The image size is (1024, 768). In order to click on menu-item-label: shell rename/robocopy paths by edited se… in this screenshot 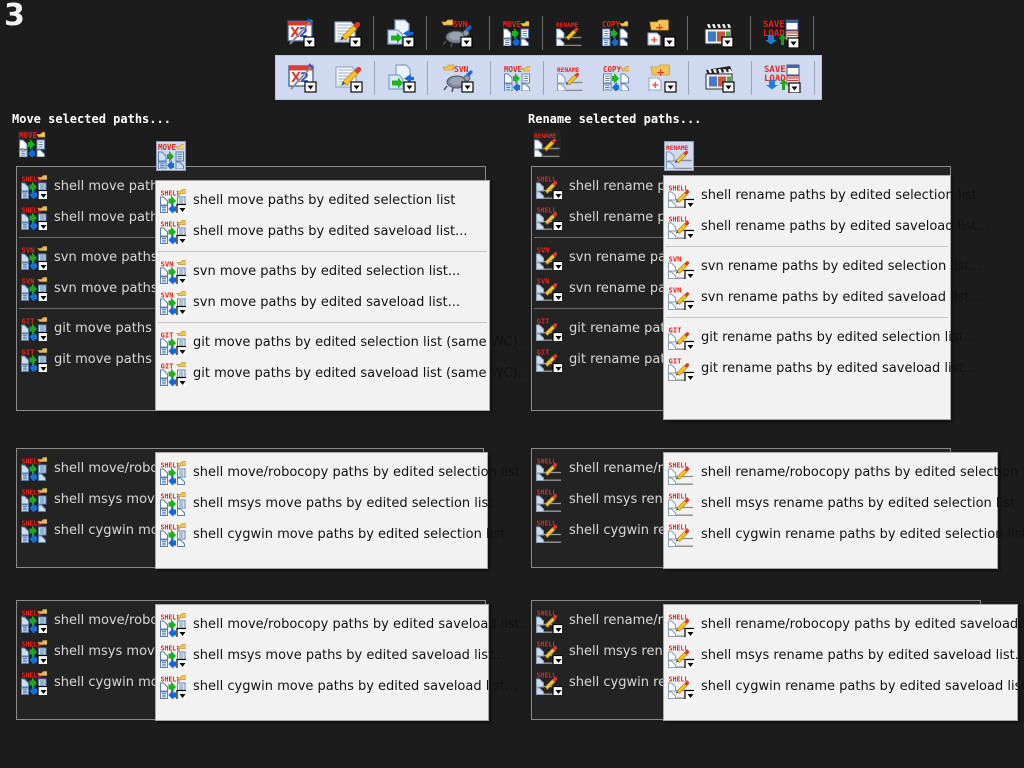, I will do `click(862, 472)`.